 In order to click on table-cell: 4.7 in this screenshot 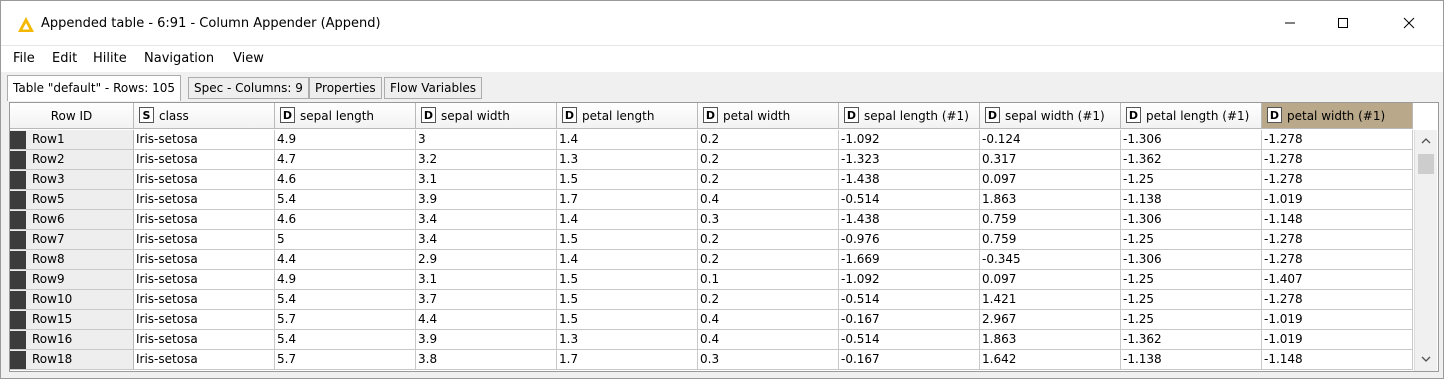, I will do `click(345, 160)`.